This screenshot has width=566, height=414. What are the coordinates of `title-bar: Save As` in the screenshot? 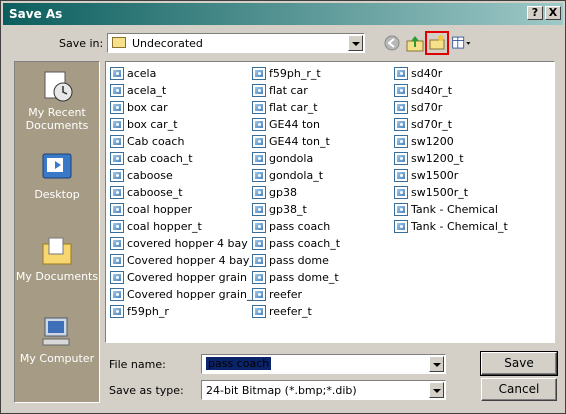 It's located at (283, 14).